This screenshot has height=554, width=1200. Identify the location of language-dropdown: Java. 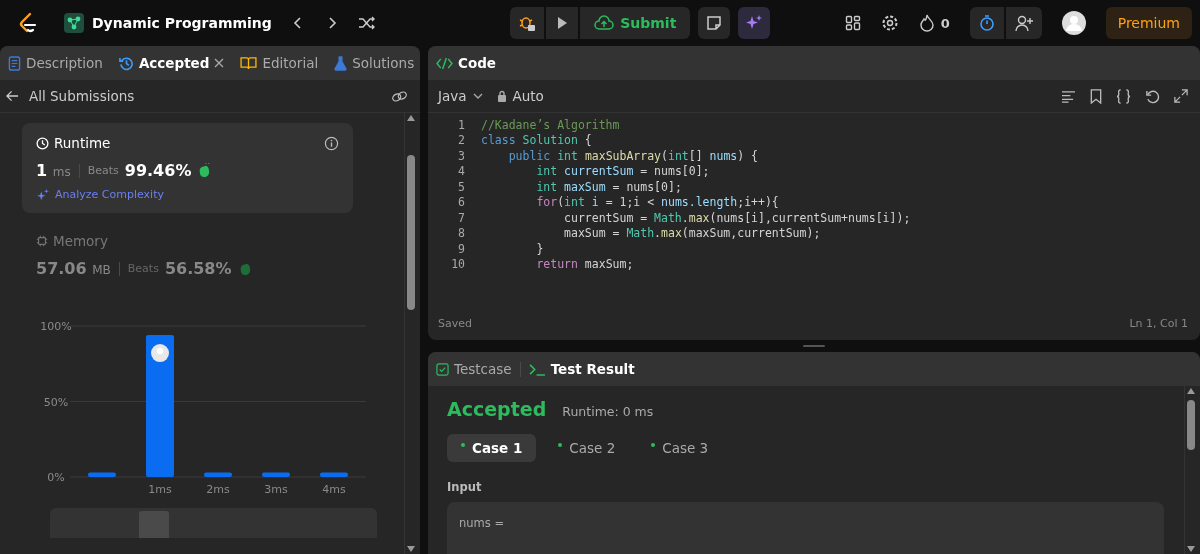
(460, 96).